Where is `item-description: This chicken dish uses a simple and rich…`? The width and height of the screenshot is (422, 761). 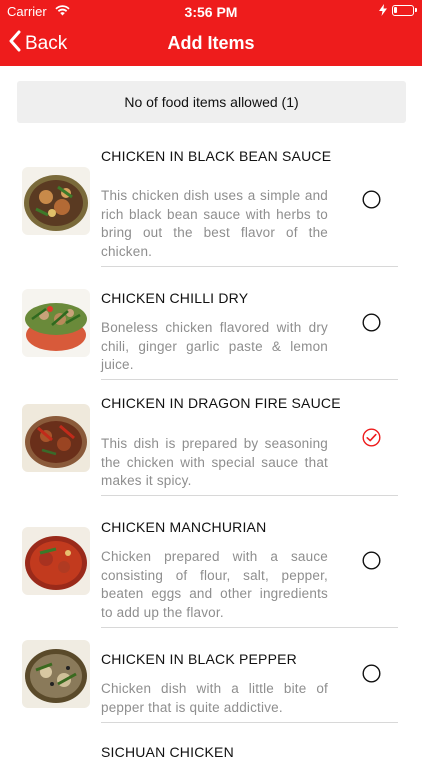
item-description: This chicken dish uses a simple and rich… is located at coordinates (214, 223).